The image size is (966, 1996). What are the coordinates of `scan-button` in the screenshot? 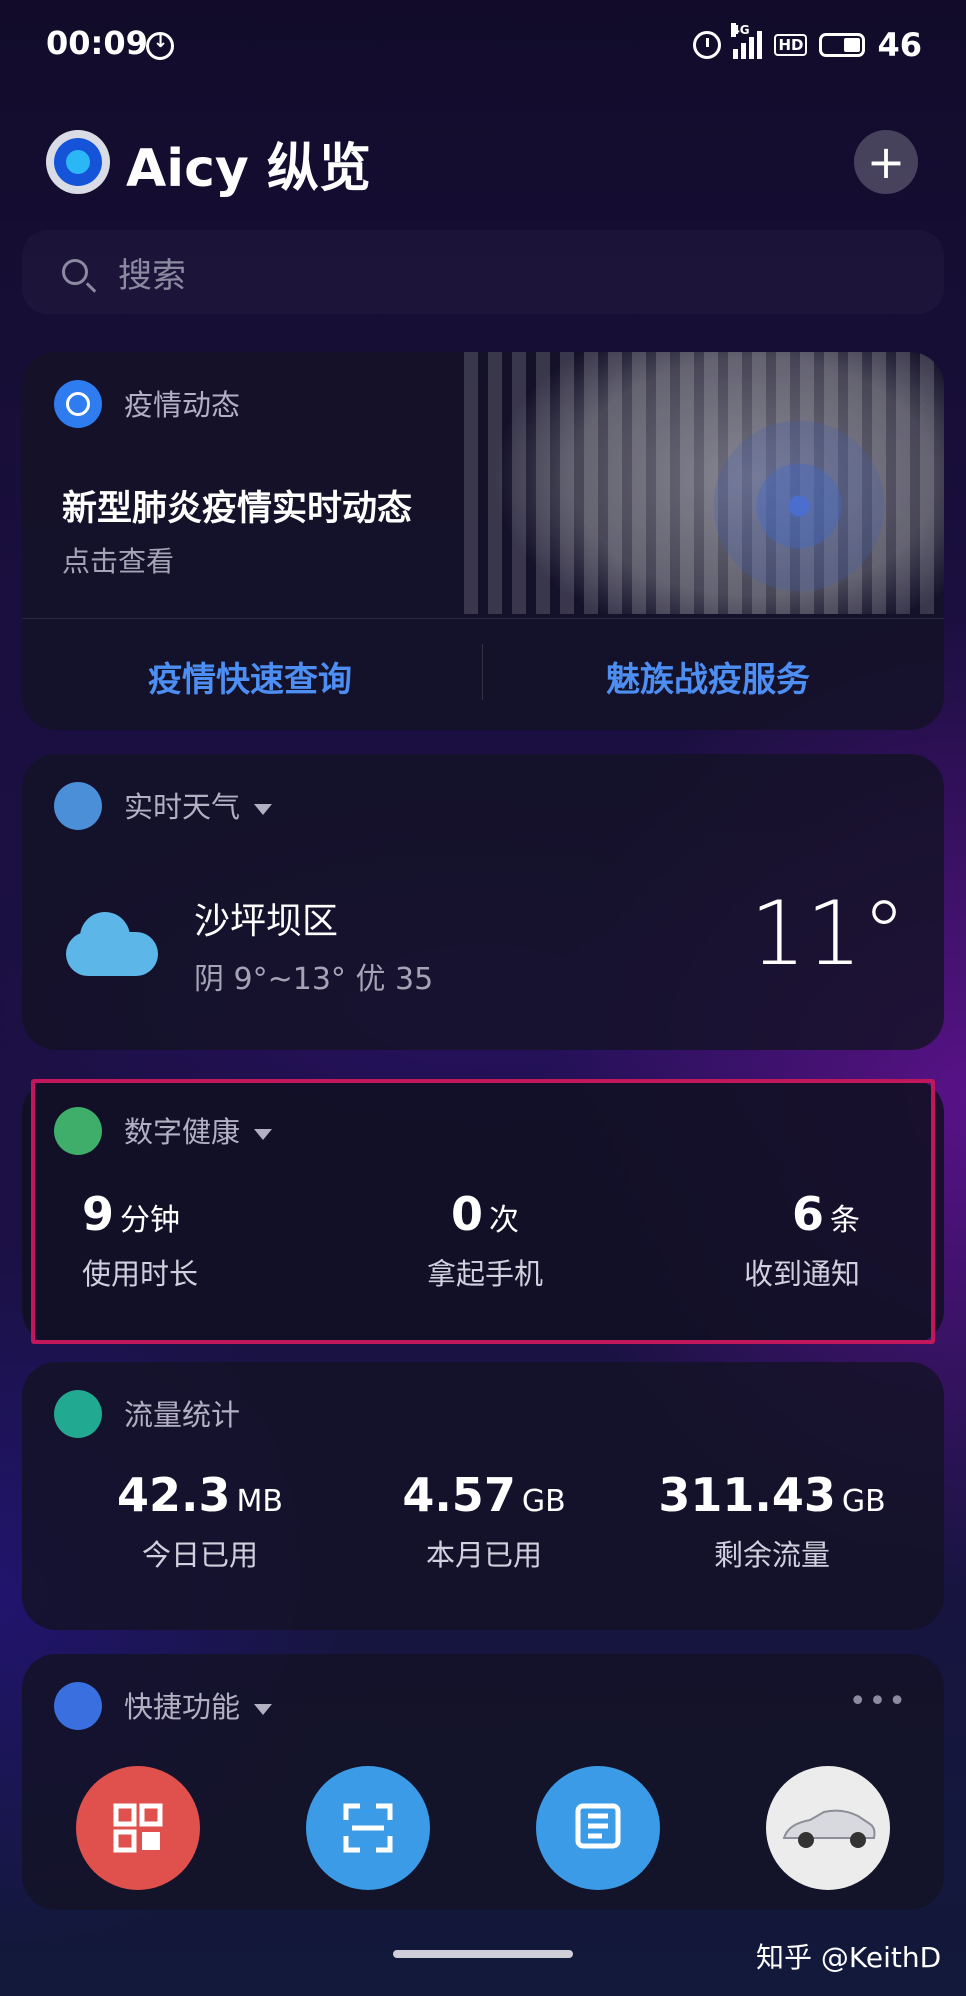 It's located at (368, 1828).